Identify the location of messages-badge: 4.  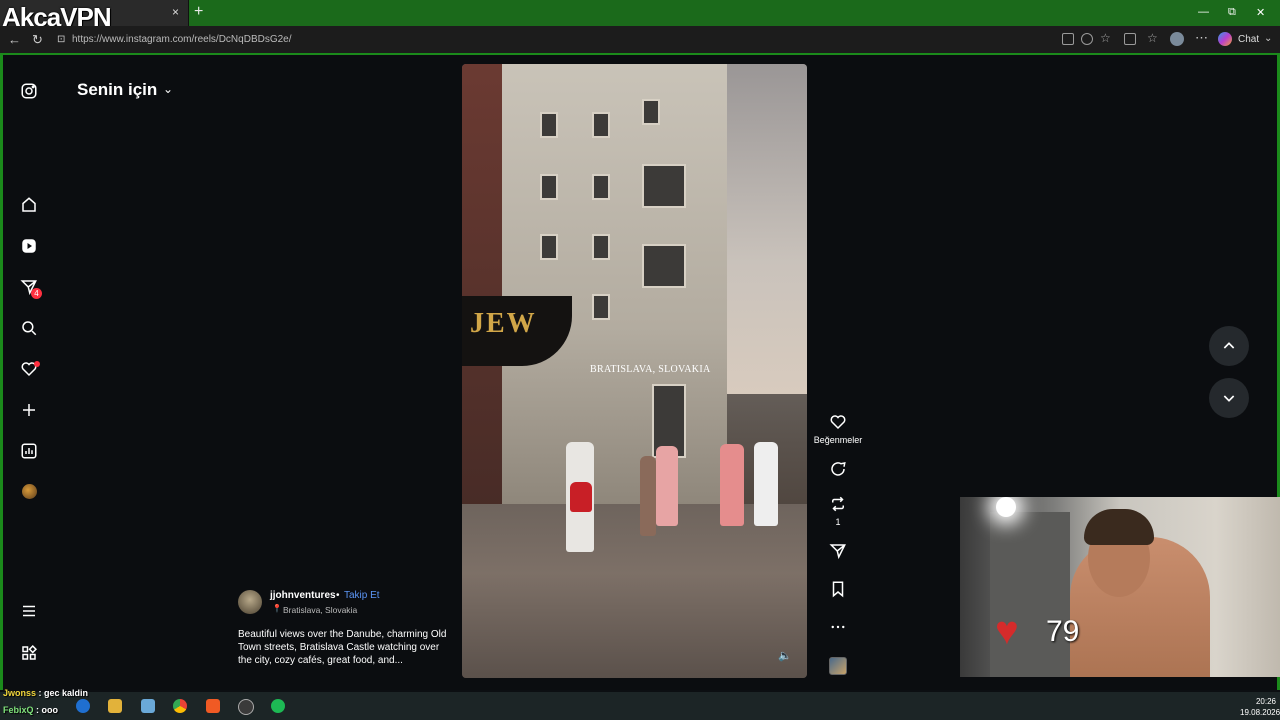
(36, 293).